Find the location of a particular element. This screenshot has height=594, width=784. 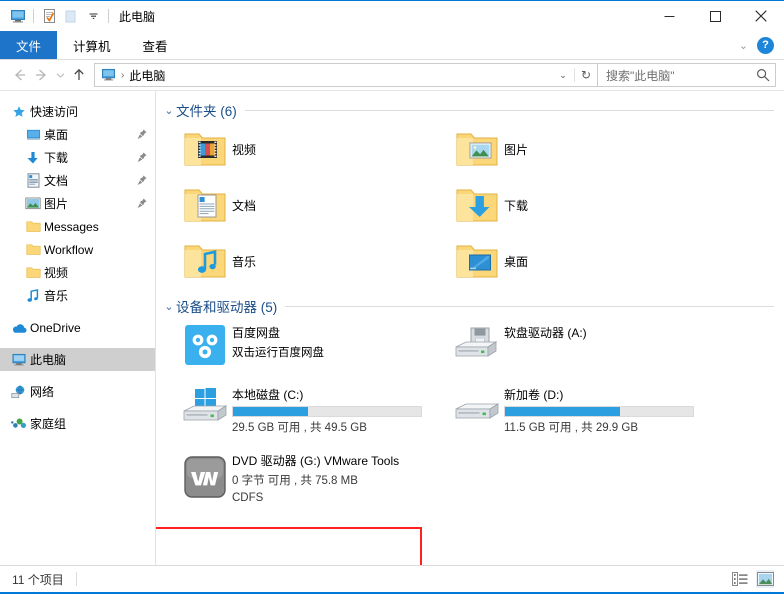

up-button is located at coordinates (79, 75).